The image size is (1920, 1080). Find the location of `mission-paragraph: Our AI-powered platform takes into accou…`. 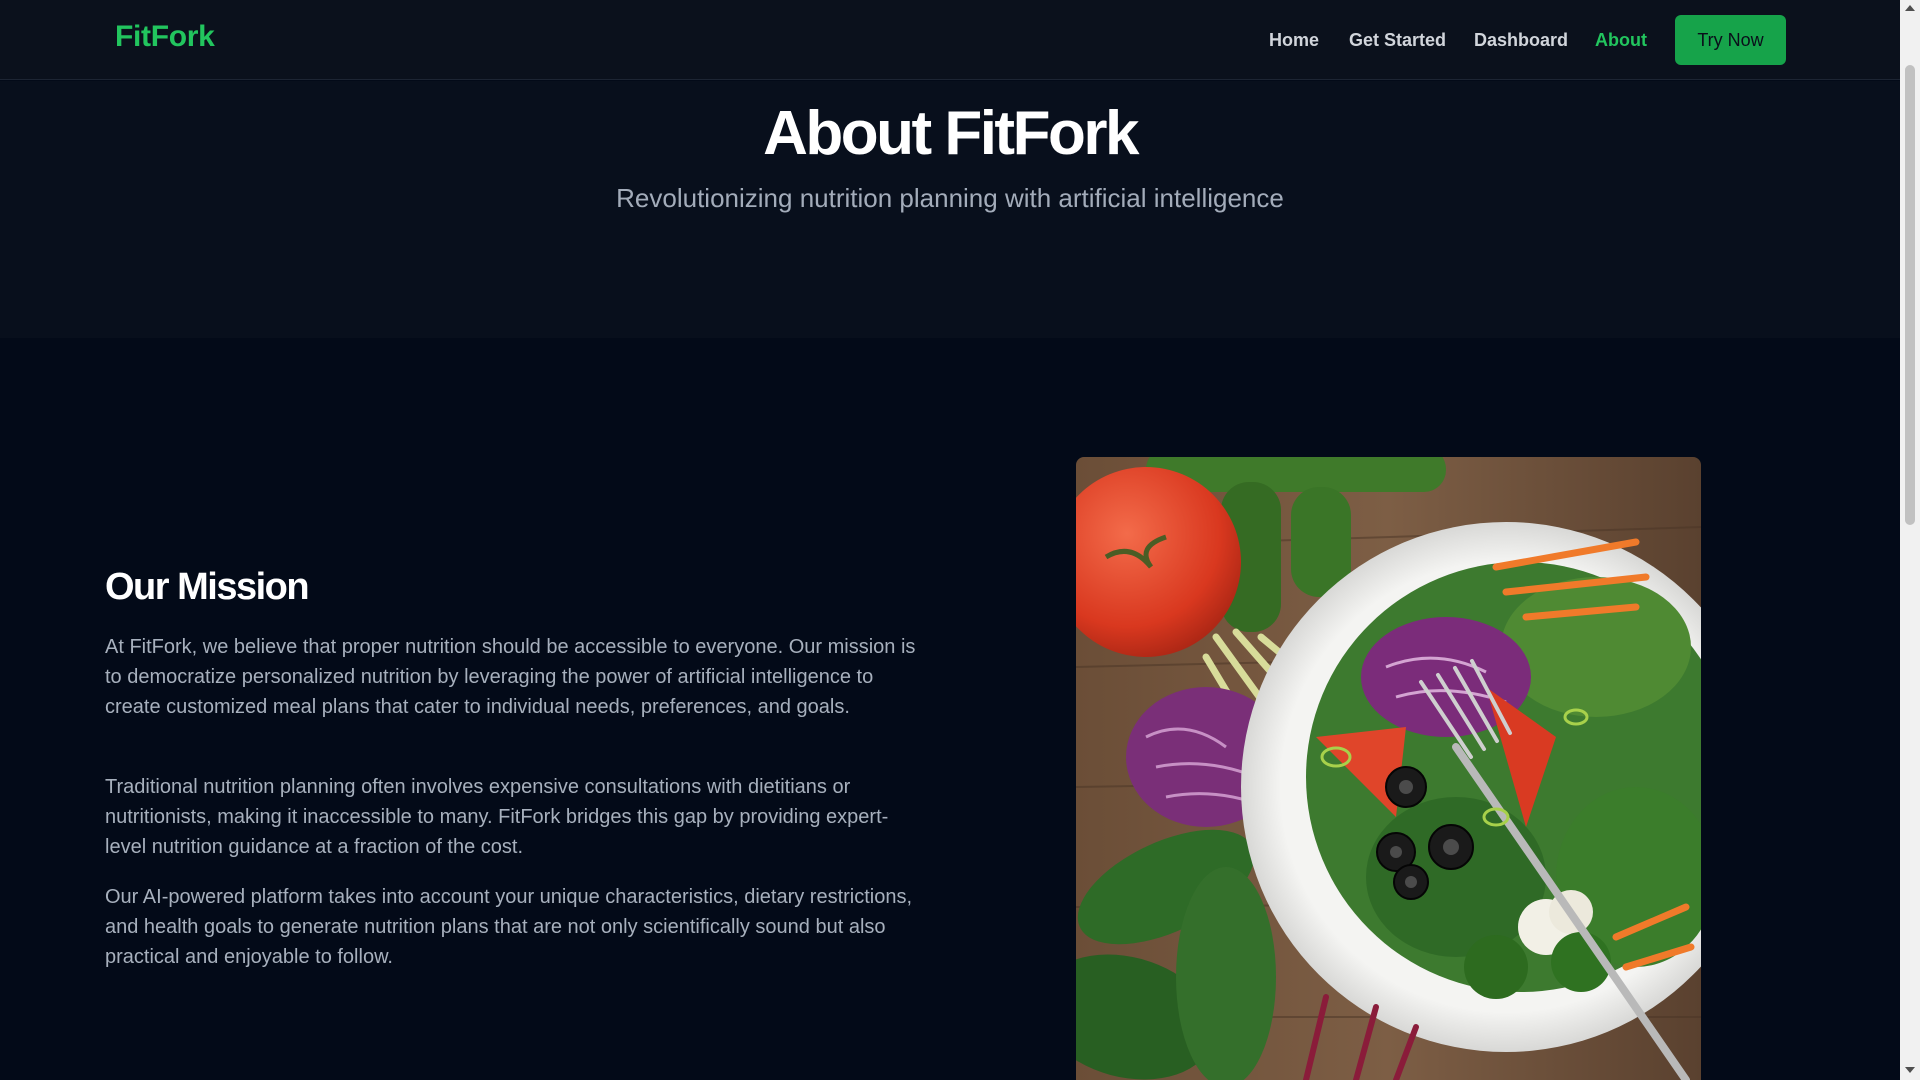

mission-paragraph: Our AI-powered platform takes into accou… is located at coordinates (509, 927).